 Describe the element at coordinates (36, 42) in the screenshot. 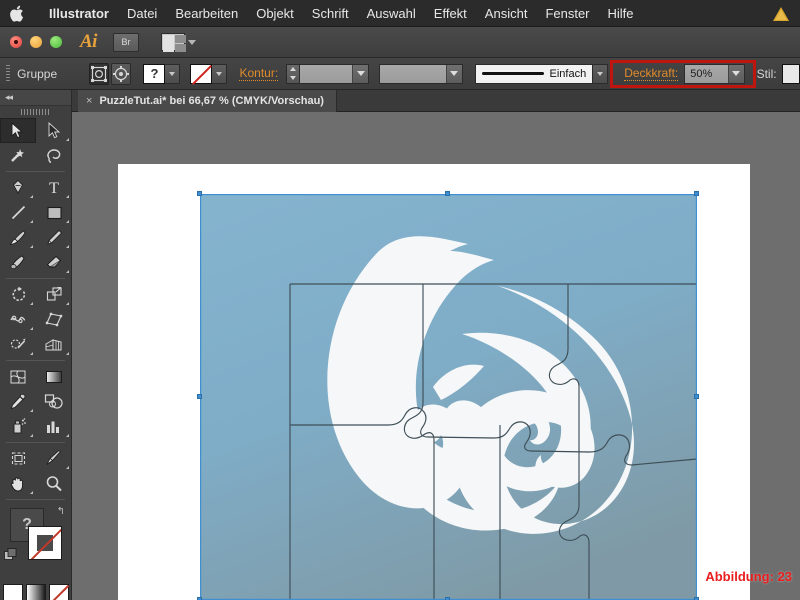

I see `minimize-window-button` at that location.